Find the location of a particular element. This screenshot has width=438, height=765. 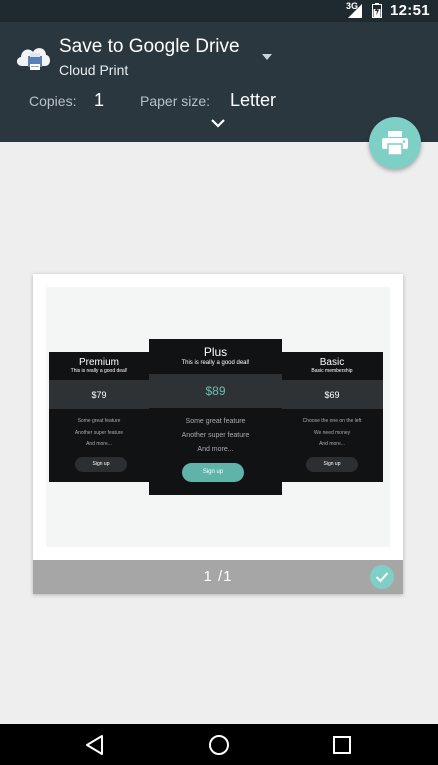

price-bar: $79 is located at coordinates (99, 394).